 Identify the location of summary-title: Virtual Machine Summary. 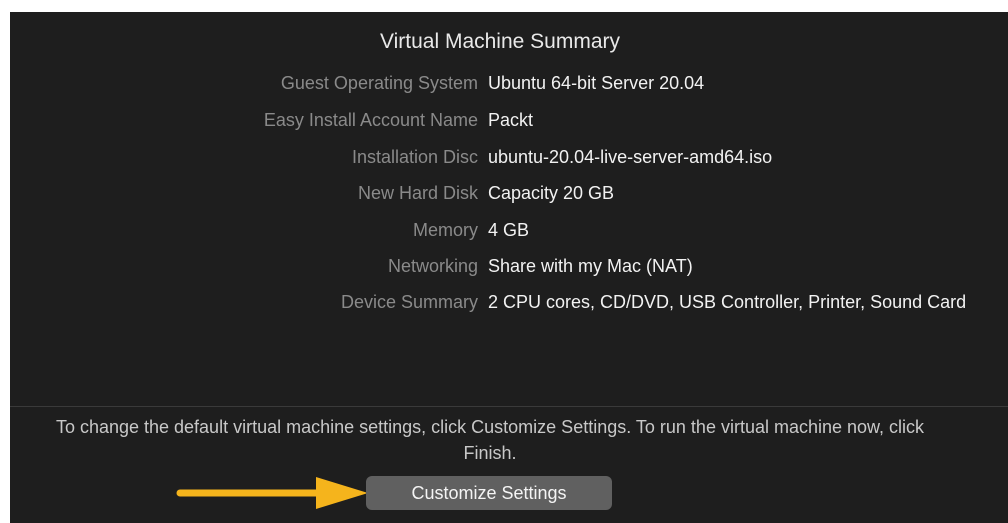
(500, 41).